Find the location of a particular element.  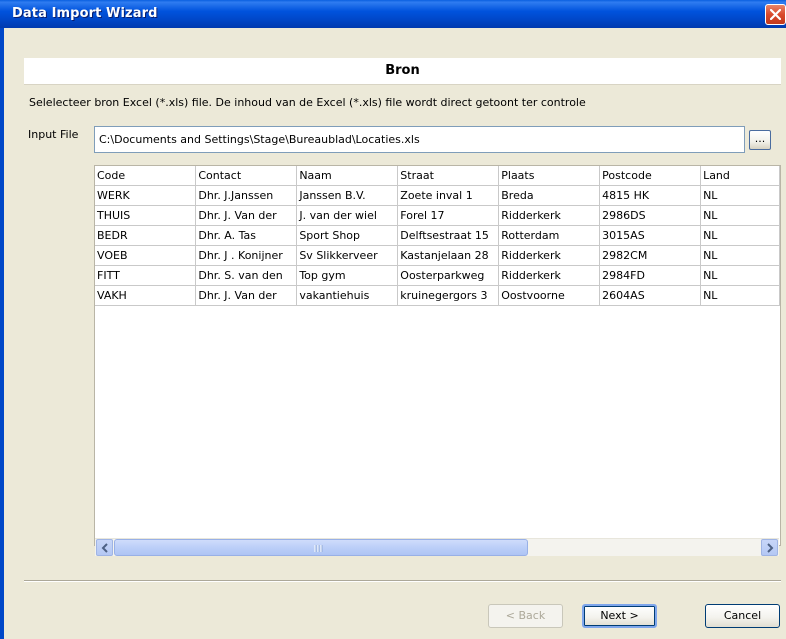

horizontal-scrollbar is located at coordinates (437, 547).